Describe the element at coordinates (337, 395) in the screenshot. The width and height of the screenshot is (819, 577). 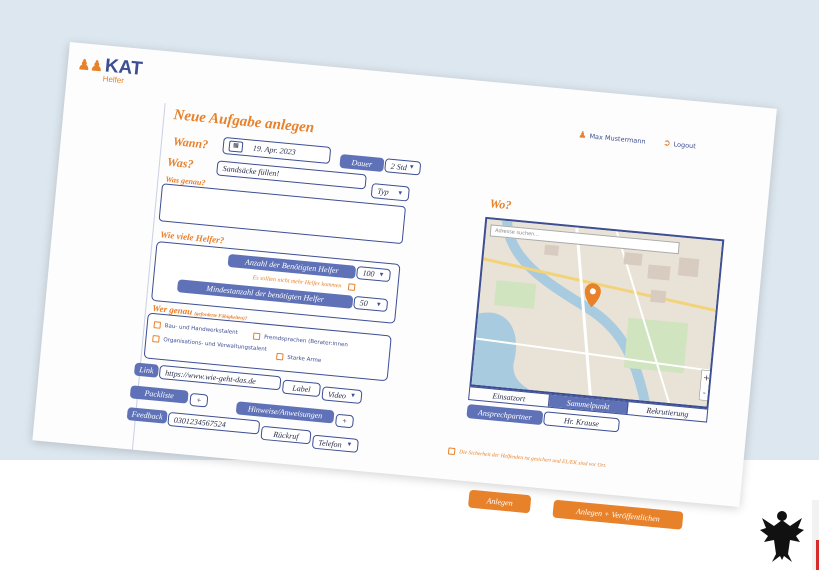
I see `link-type-value: Video` at that location.